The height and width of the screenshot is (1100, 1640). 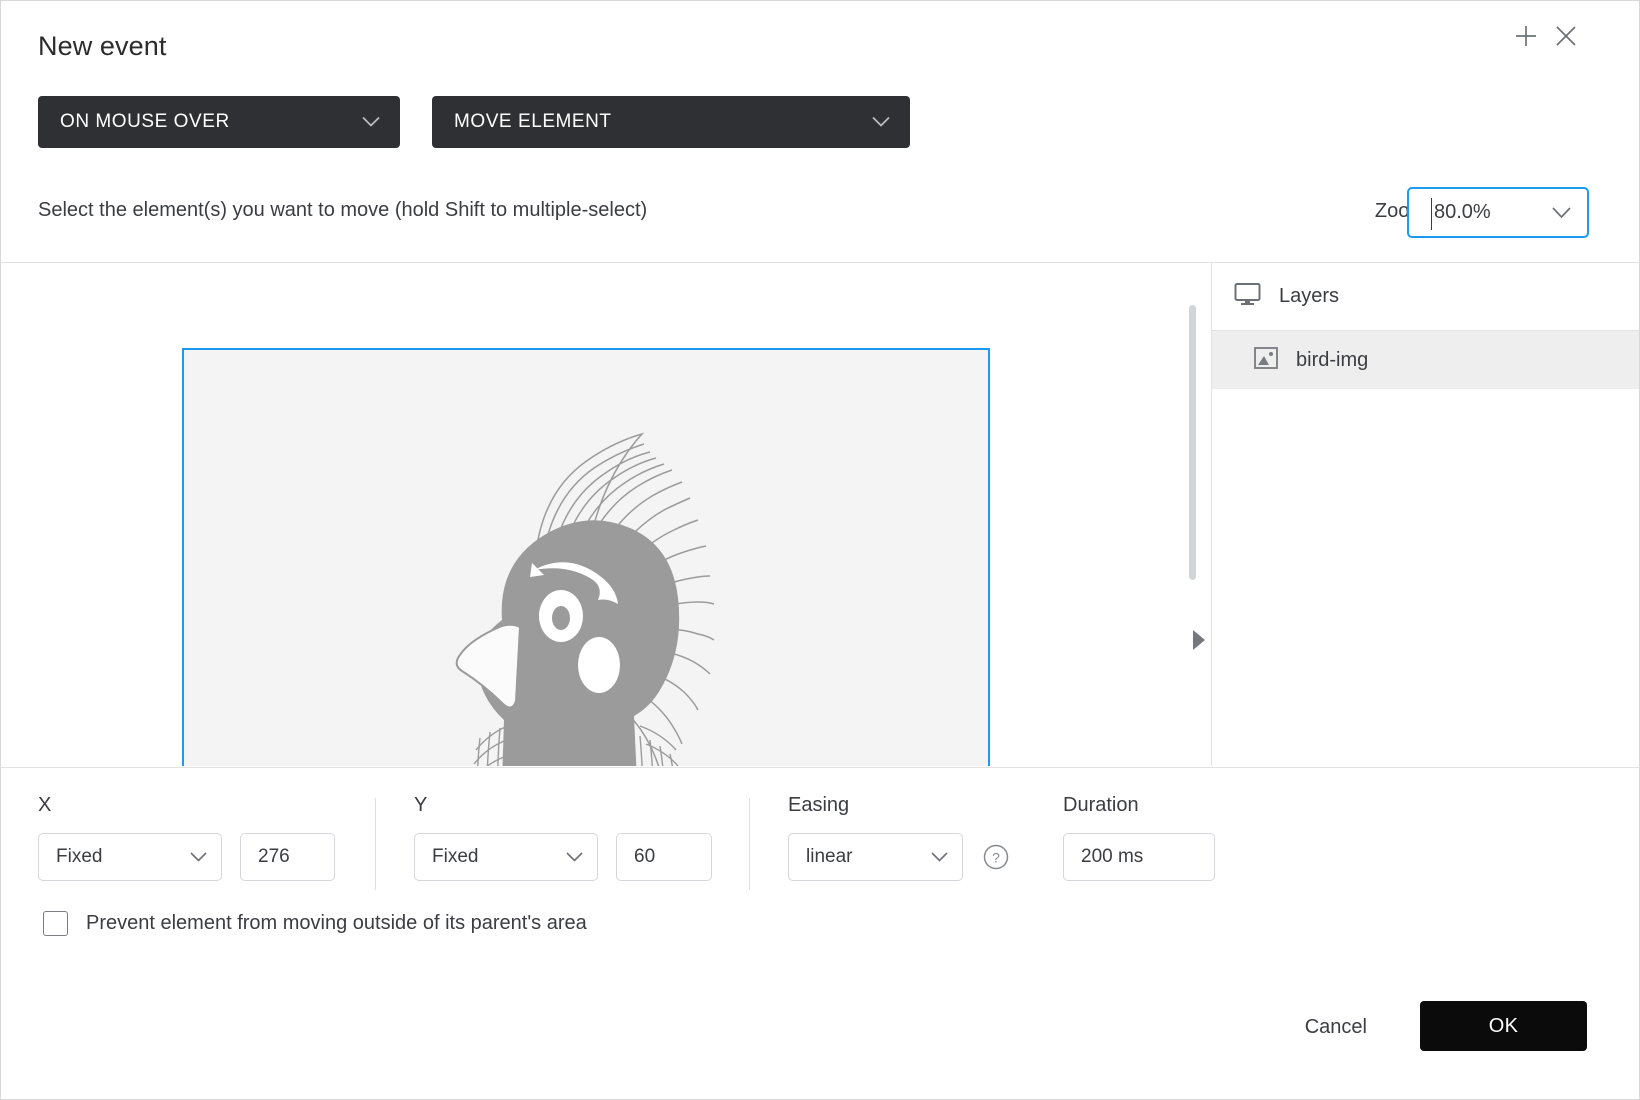 I want to click on easing-field-group: Easing linear ?, so click(x=898, y=837).